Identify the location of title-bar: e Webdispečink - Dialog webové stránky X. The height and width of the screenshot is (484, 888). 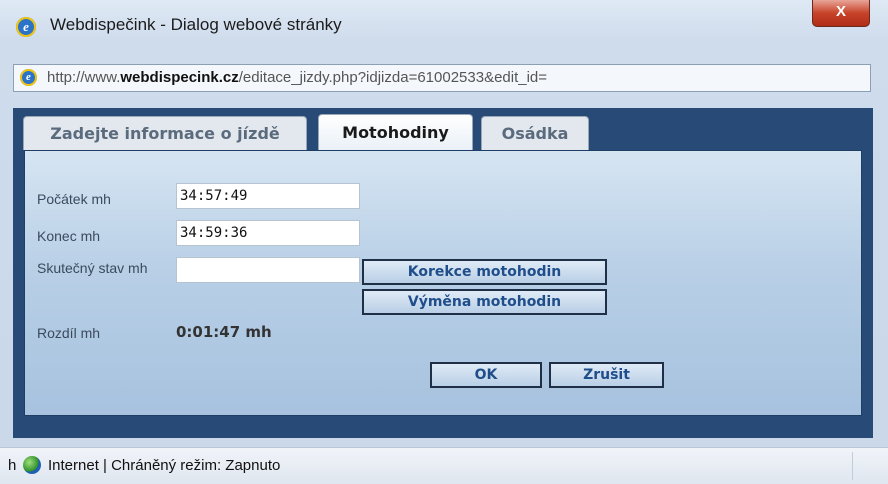
(444, 23).